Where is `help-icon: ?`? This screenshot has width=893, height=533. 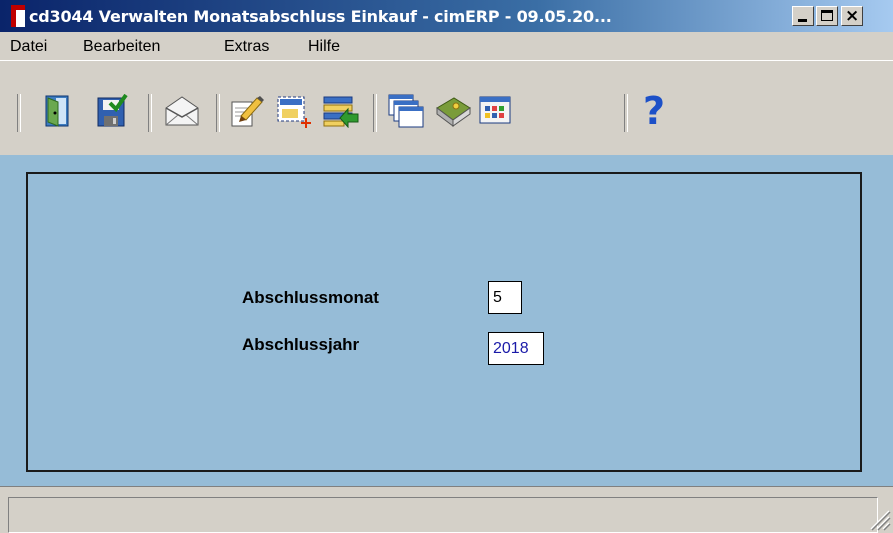 help-icon: ? is located at coordinates (654, 111).